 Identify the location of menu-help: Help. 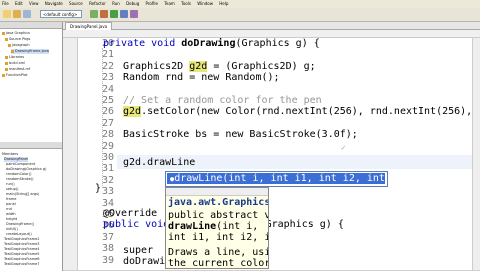
(223, 3).